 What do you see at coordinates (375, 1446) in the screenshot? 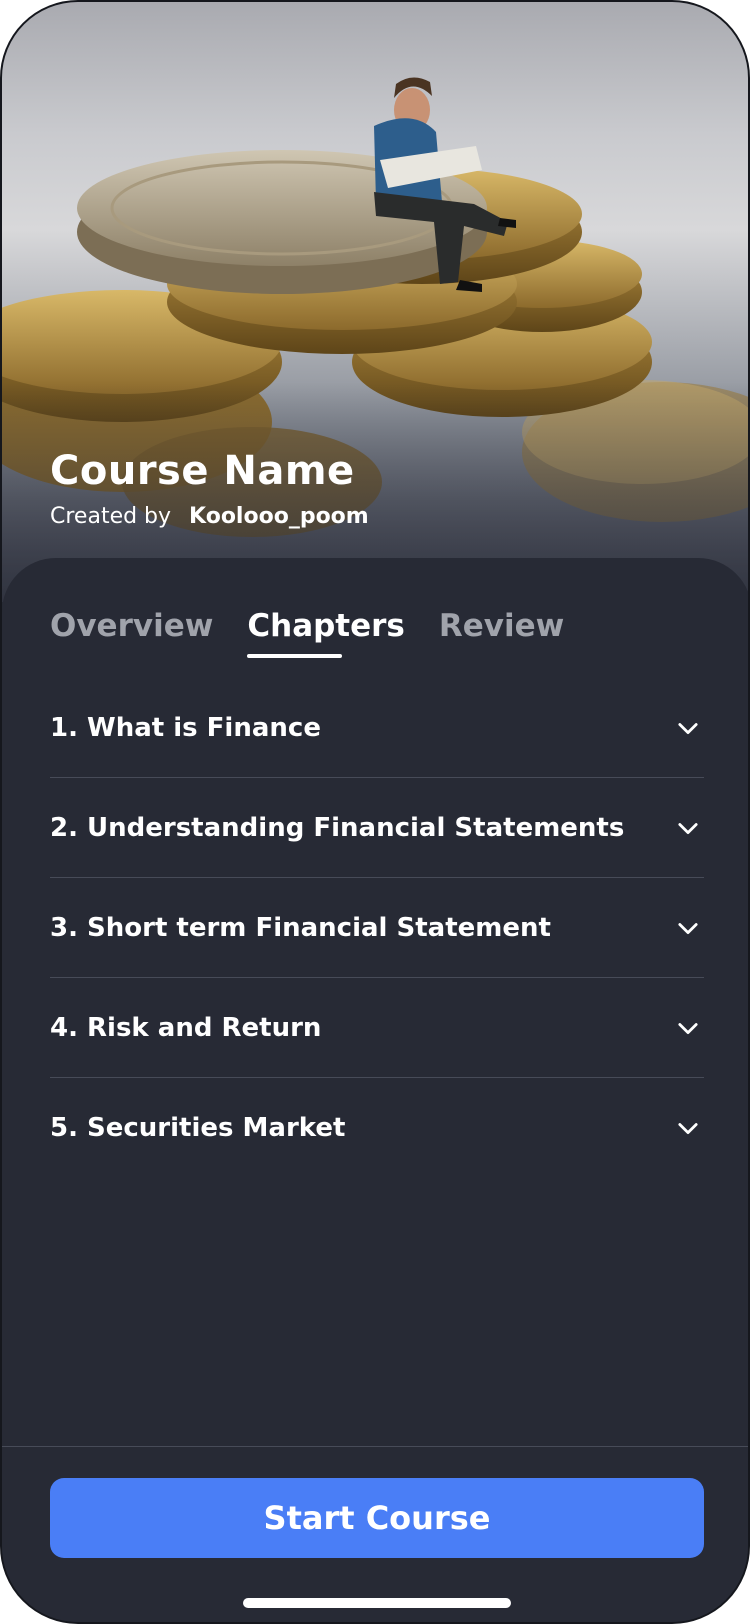
I see `footer-divider` at bounding box center [375, 1446].